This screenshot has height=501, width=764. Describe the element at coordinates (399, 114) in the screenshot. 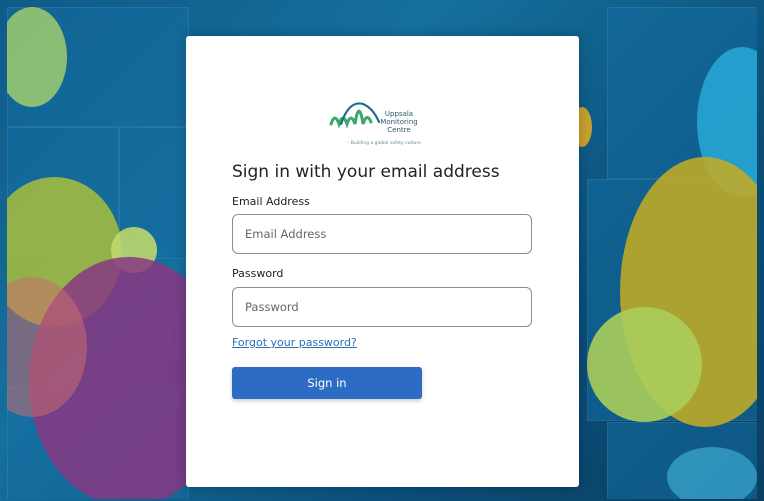

I see `logo-line-1: Uppsala` at that location.